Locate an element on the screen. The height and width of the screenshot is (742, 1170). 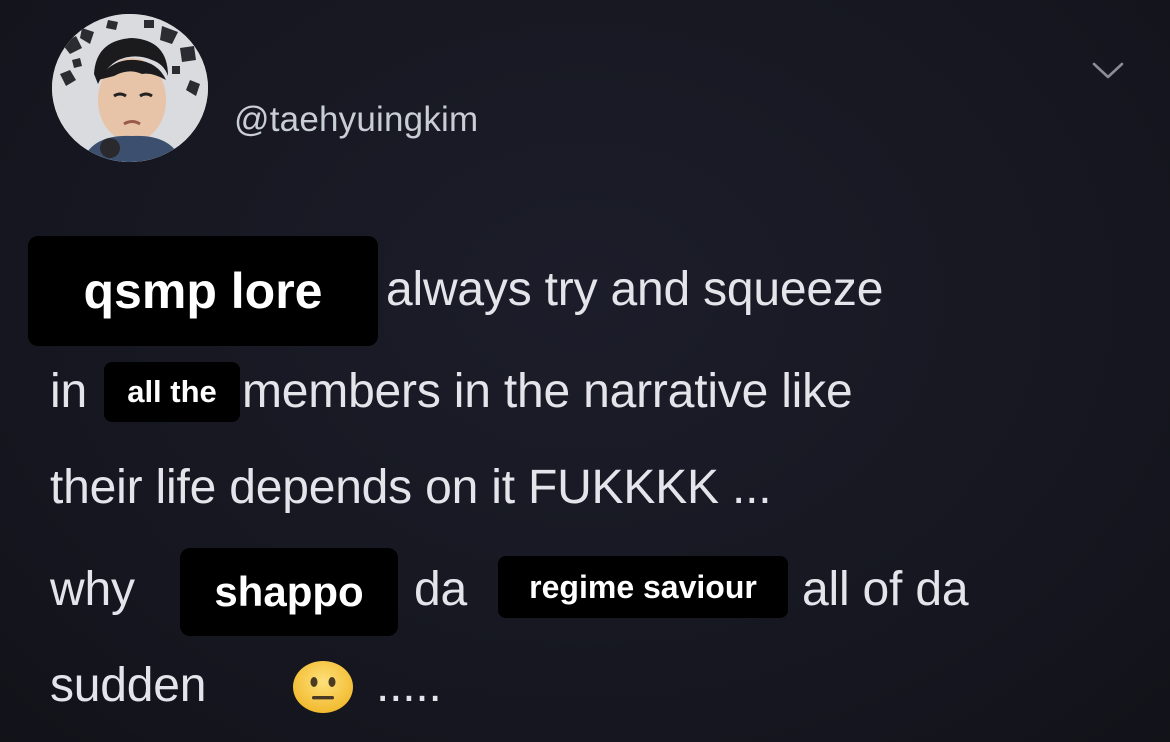
tweet-text-line-2-start: in is located at coordinates (68, 391).